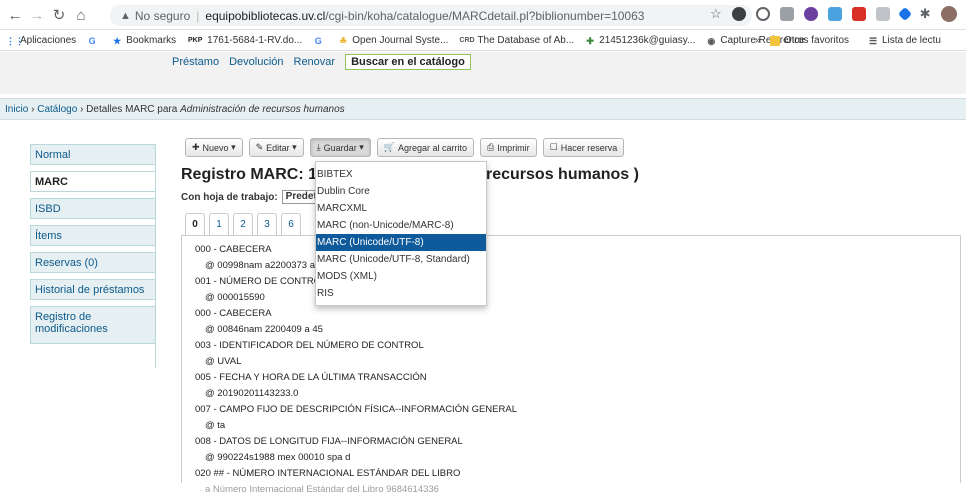 The height and width of the screenshot is (498, 966). I want to click on bookmark-label: Aplicaciones, so click(48, 40).